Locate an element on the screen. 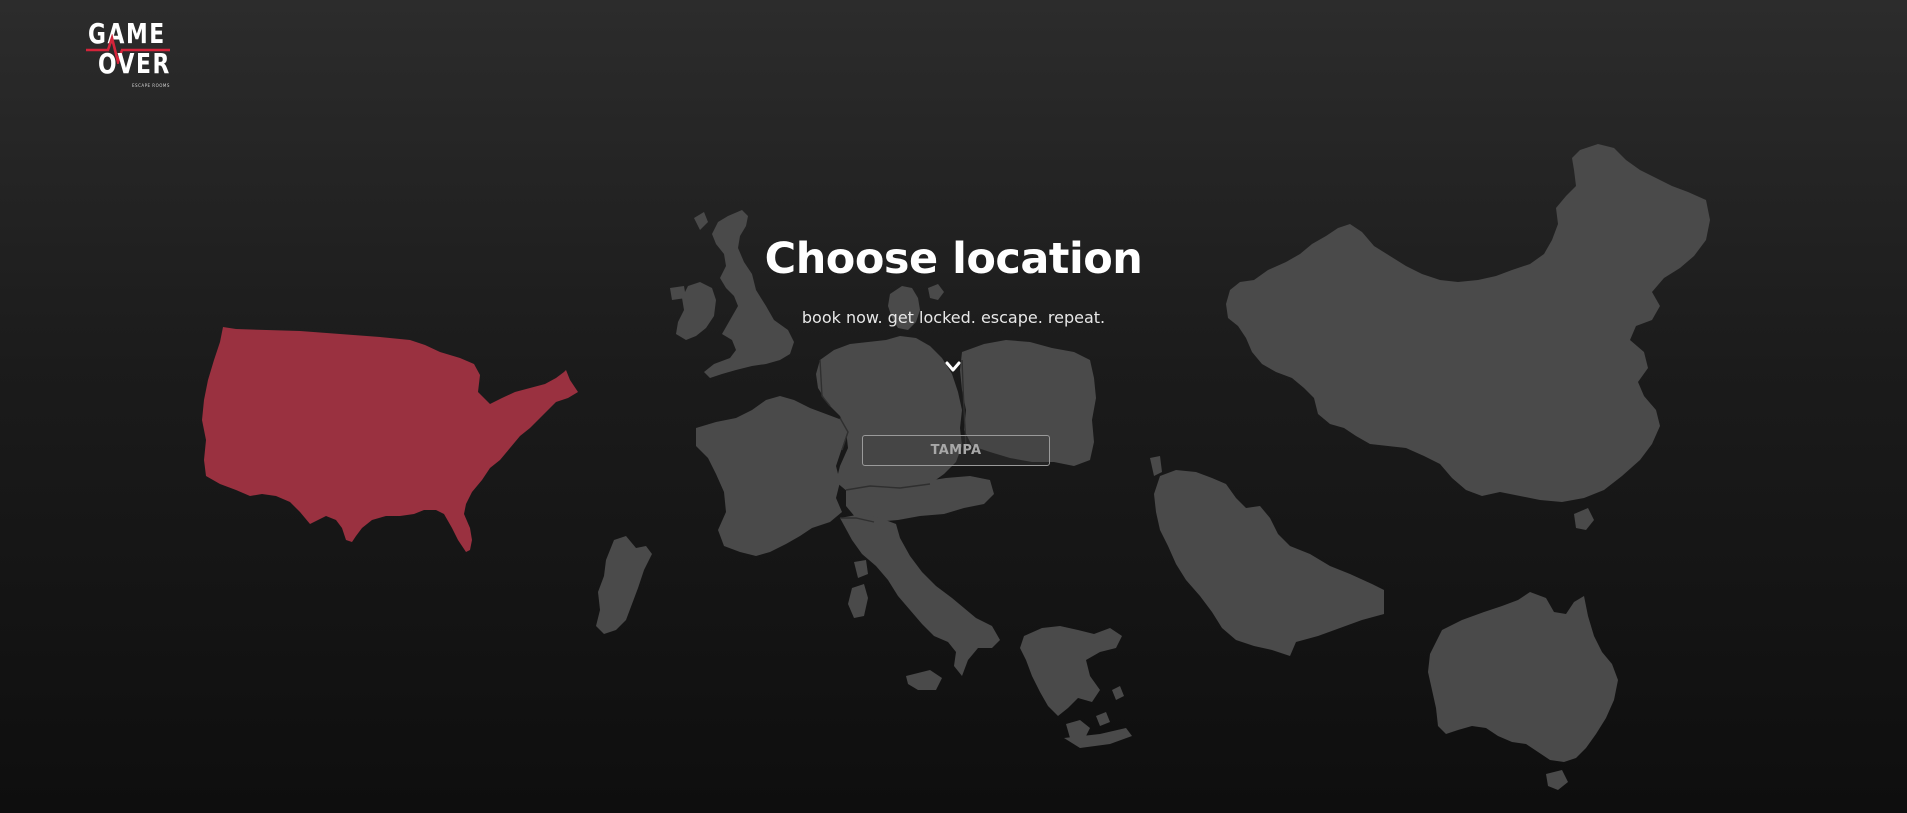 The height and width of the screenshot is (813, 1907). map-region-australia is located at coordinates (1523, 677).